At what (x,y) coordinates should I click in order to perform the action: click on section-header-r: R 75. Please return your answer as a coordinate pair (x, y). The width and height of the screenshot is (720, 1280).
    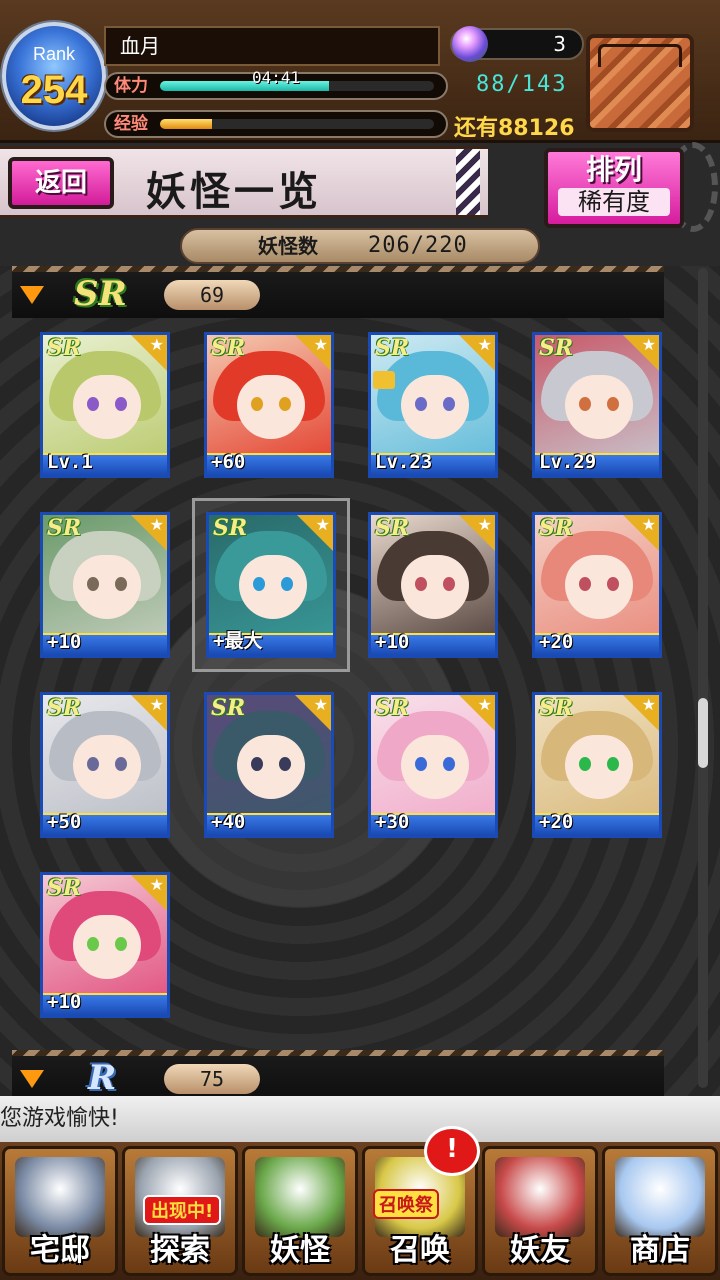
    Looking at the image, I should click on (338, 1073).